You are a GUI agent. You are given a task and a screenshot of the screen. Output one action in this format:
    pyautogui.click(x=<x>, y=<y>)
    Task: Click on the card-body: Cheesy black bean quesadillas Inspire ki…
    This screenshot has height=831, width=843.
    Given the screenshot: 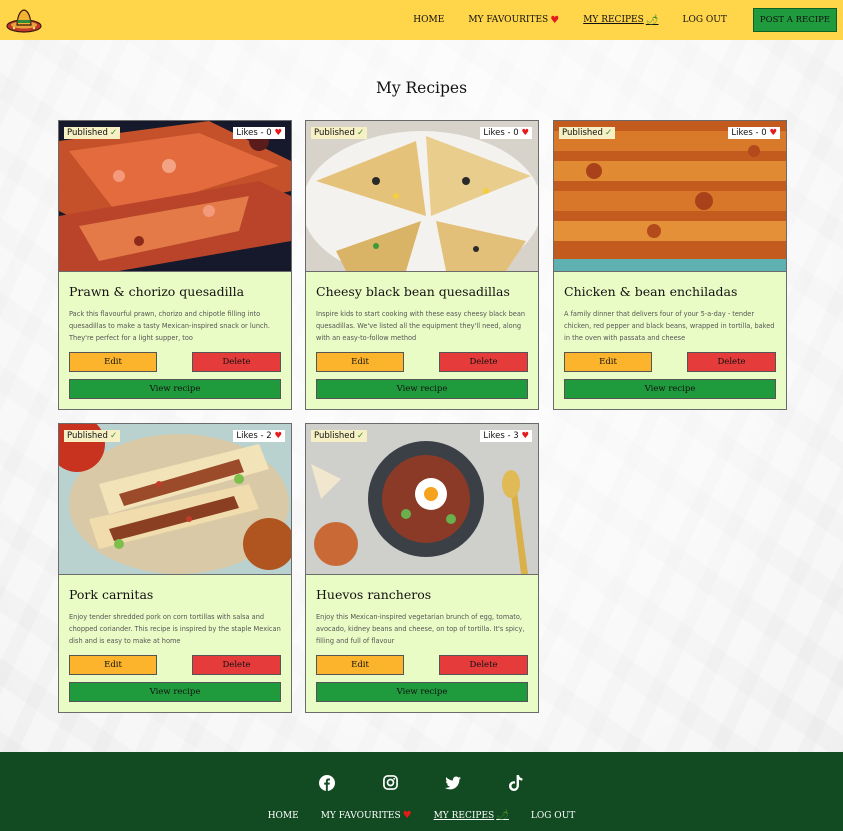 What is the action you would take?
    pyautogui.click(x=422, y=340)
    